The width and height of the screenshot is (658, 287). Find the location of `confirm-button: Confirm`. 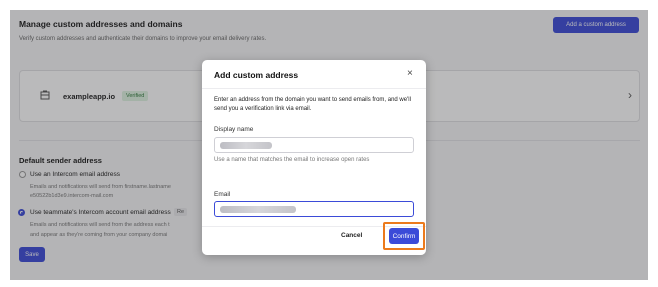

confirm-button: Confirm is located at coordinates (404, 236).